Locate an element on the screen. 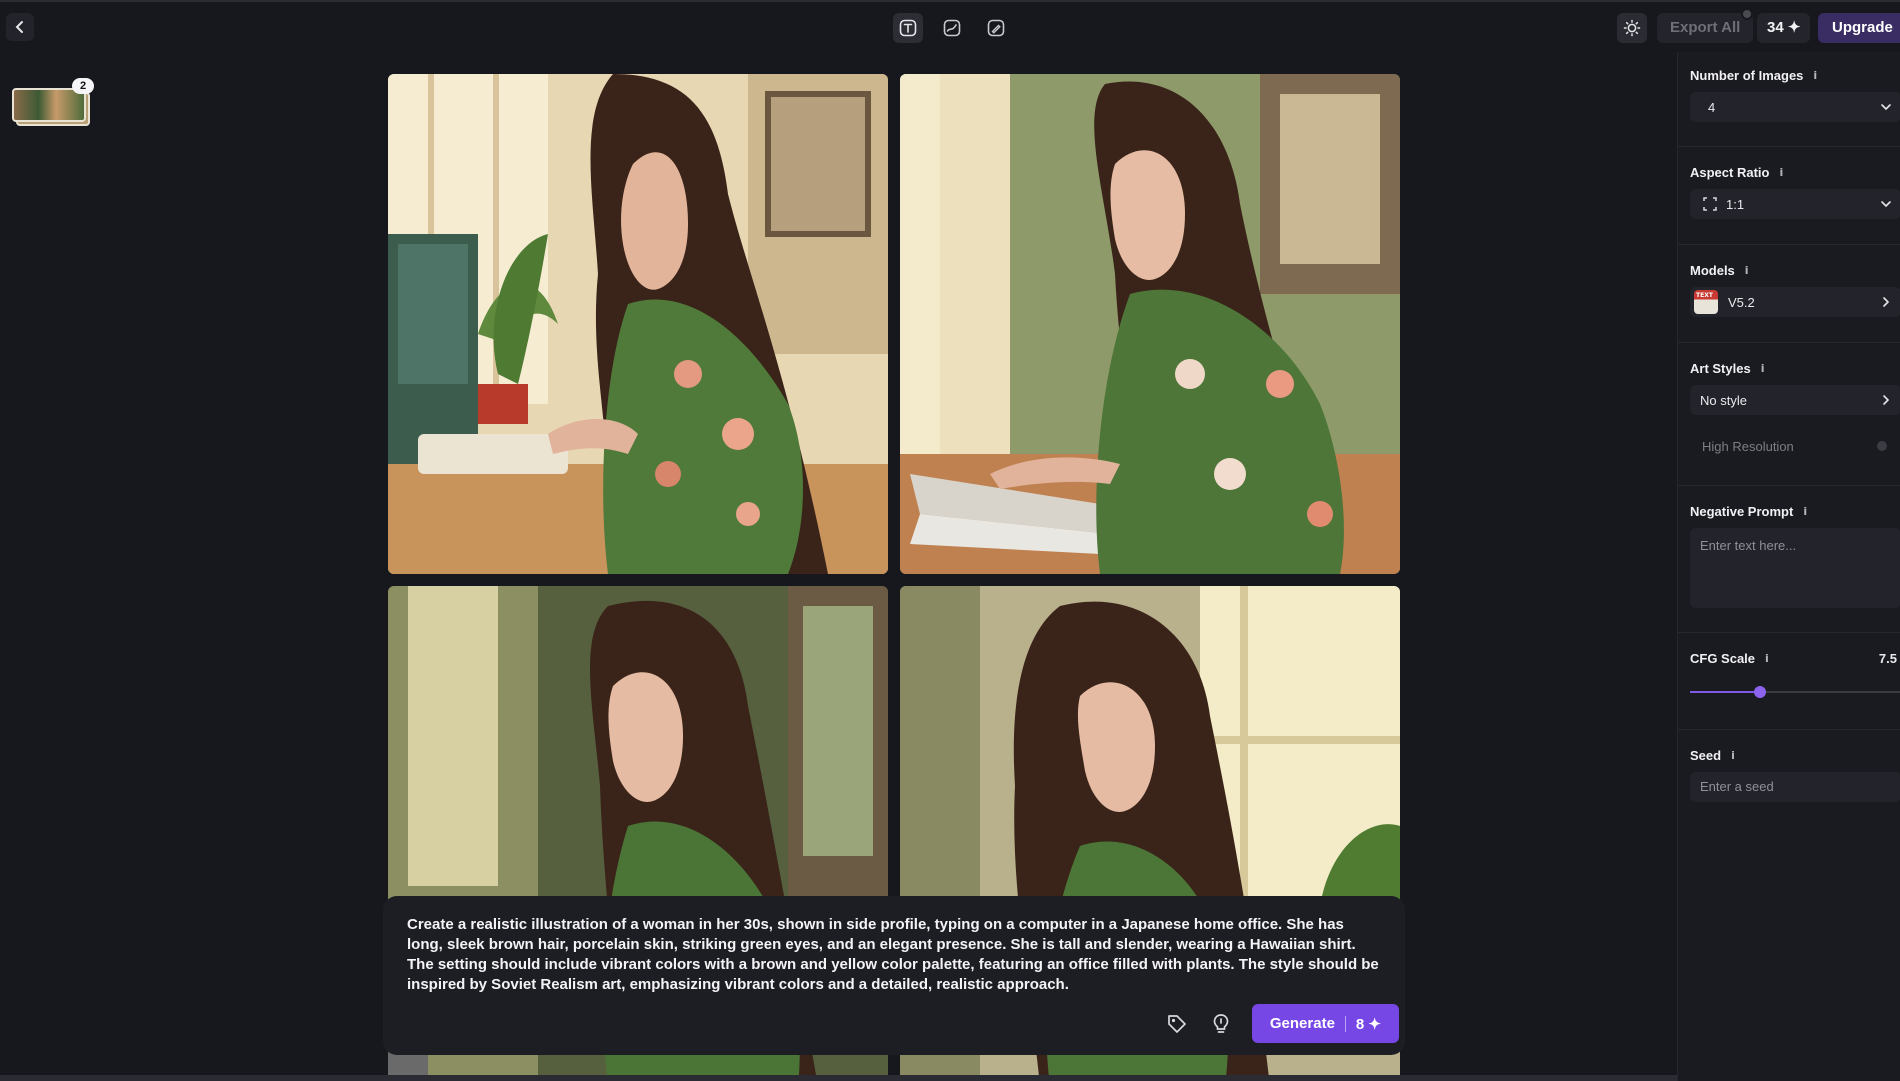 The image size is (1900, 1081). model-value: V5.2 is located at coordinates (1741, 302).